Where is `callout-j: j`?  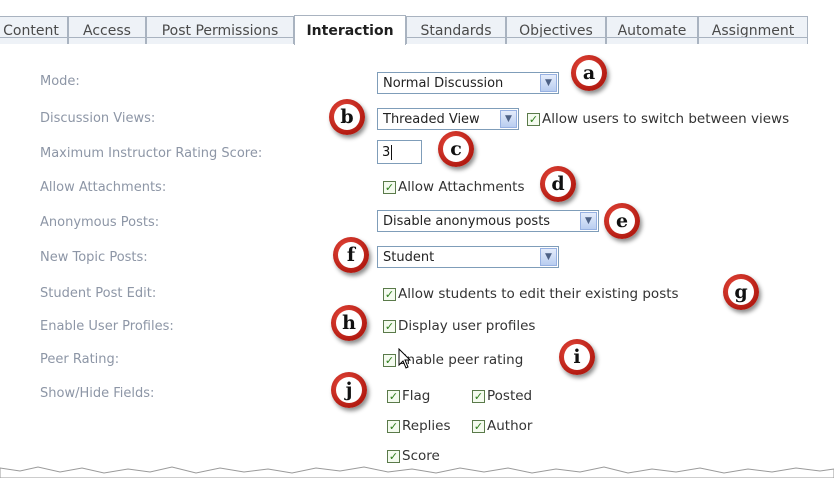
callout-j: j is located at coordinates (349, 390).